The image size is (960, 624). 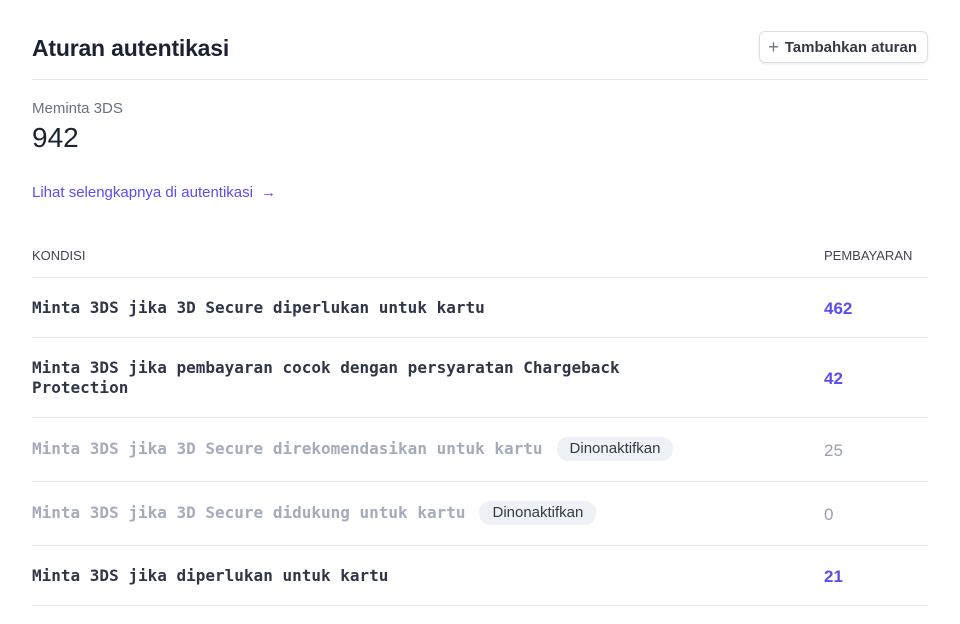 What do you see at coordinates (480, 262) in the screenshot?
I see `table-header: KONDISI PEMBAYARAN` at bounding box center [480, 262].